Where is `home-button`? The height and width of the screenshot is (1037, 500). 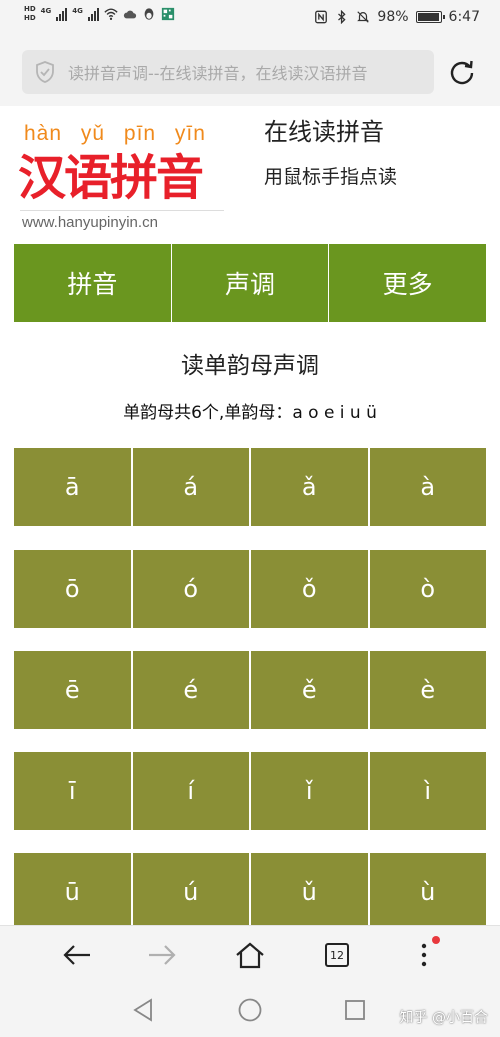
home-button is located at coordinates (250, 955).